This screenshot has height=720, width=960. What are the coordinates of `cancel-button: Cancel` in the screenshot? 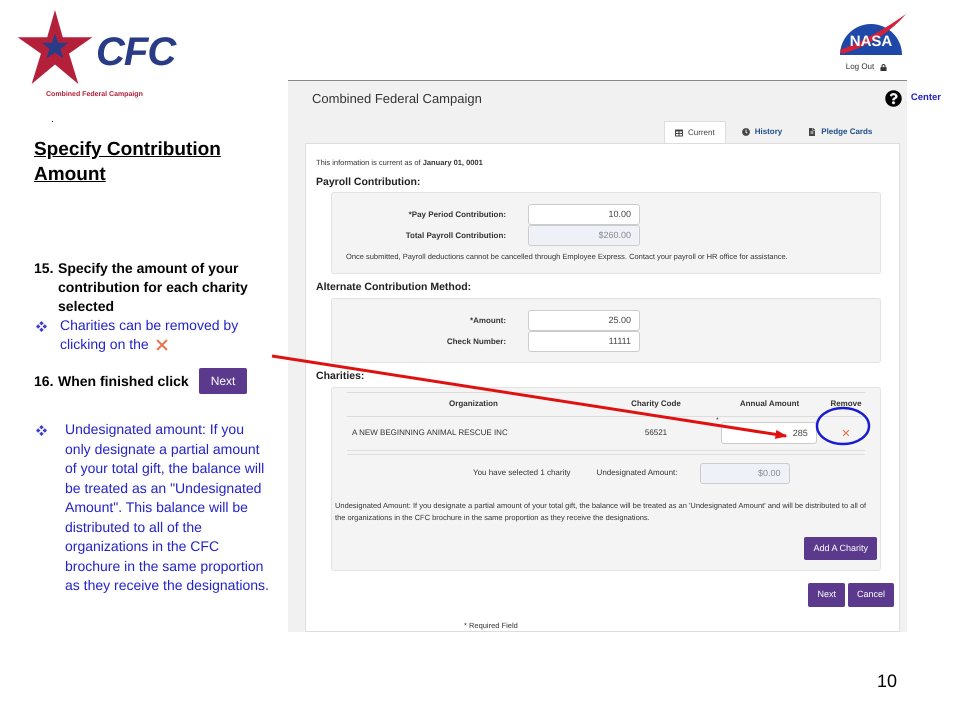 It's located at (871, 595).